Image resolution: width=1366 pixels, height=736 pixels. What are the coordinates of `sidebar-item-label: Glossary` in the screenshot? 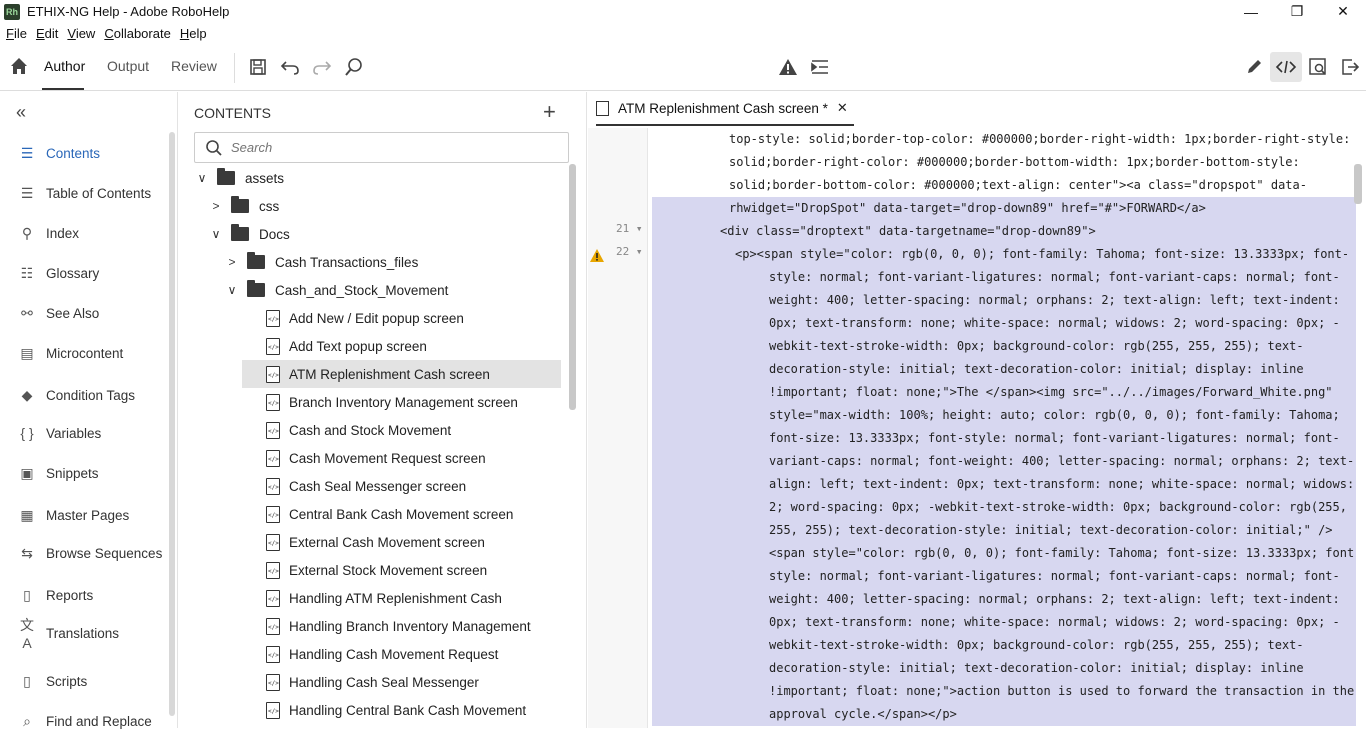 It's located at (73, 273).